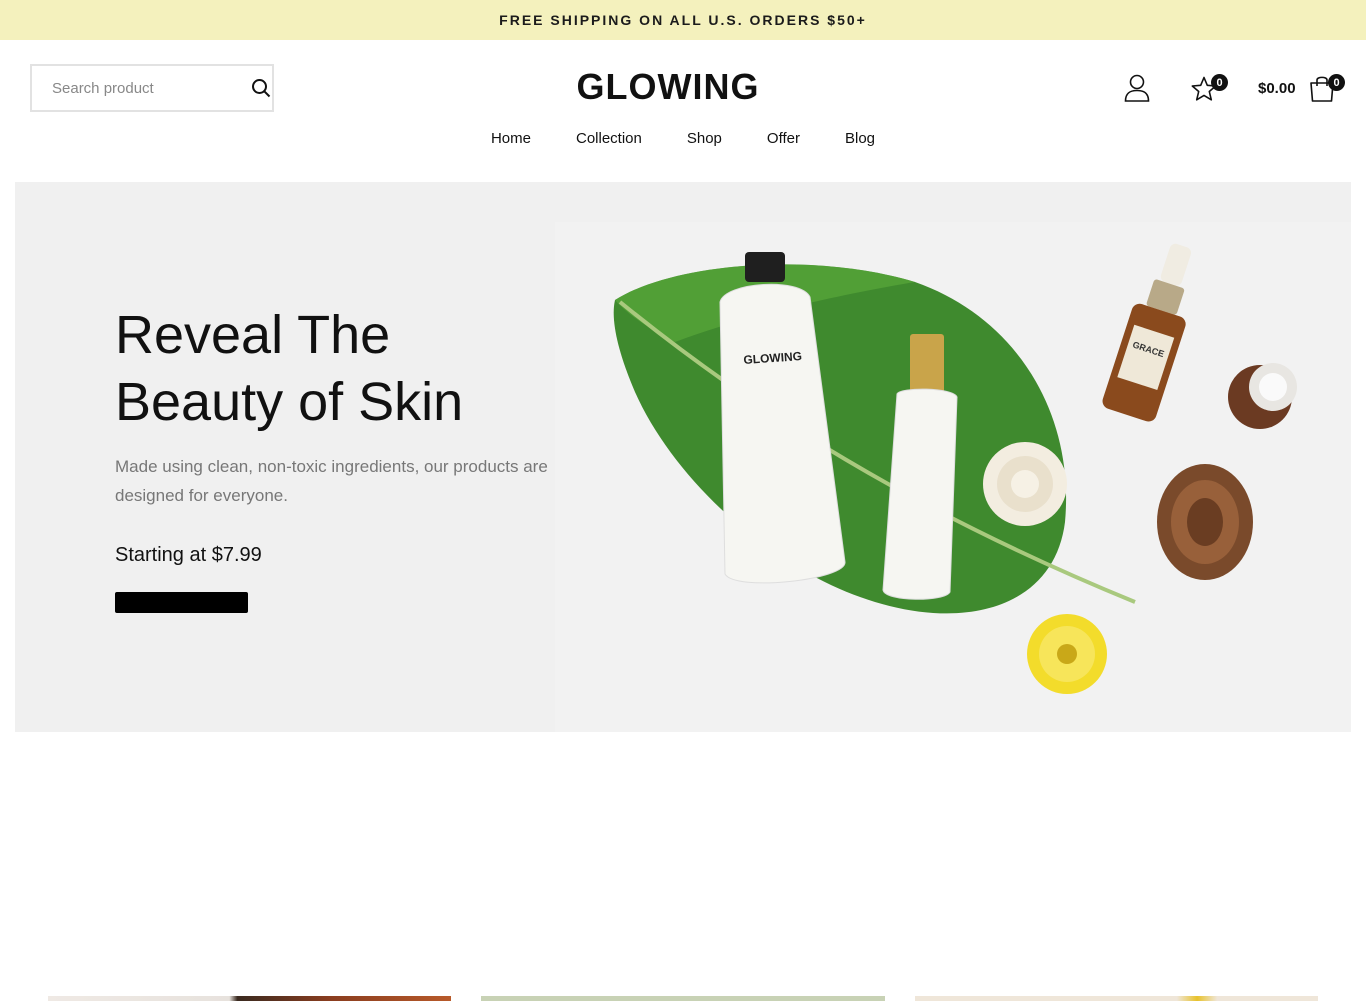 Image resolution: width=1366 pixels, height=1001 pixels. I want to click on yellow-flower-image, so click(1067, 654).